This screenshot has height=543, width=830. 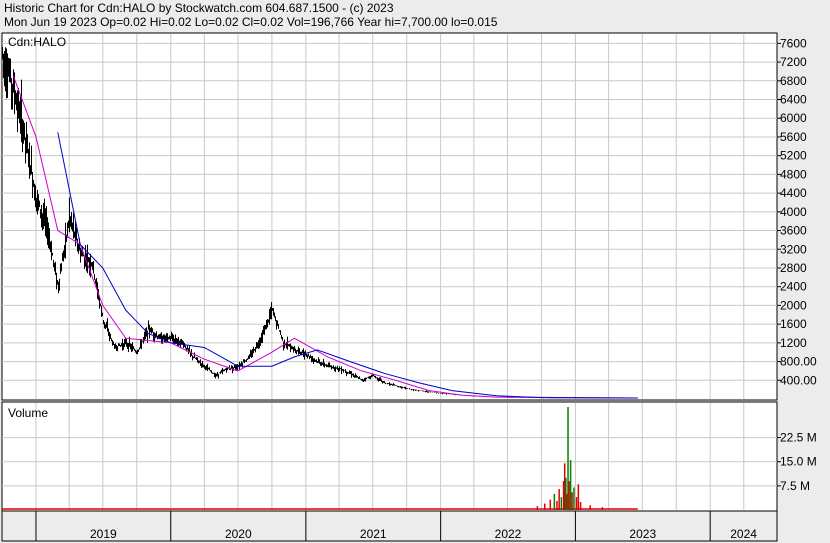 I want to click on year-label: 2023, so click(x=642, y=534).